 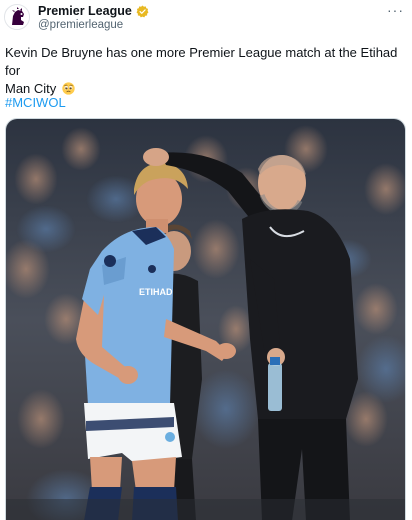 I want to click on hashtag-link: #MCIWOL, so click(x=35, y=102).